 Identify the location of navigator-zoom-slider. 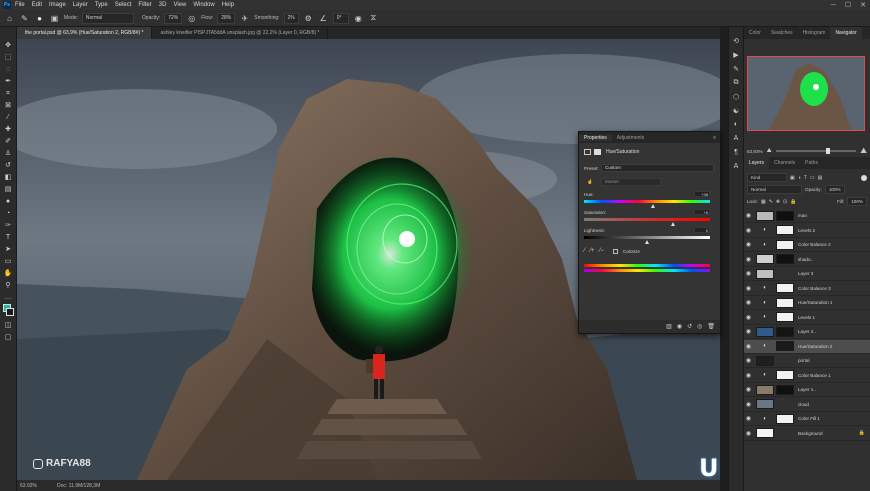
(816, 151).